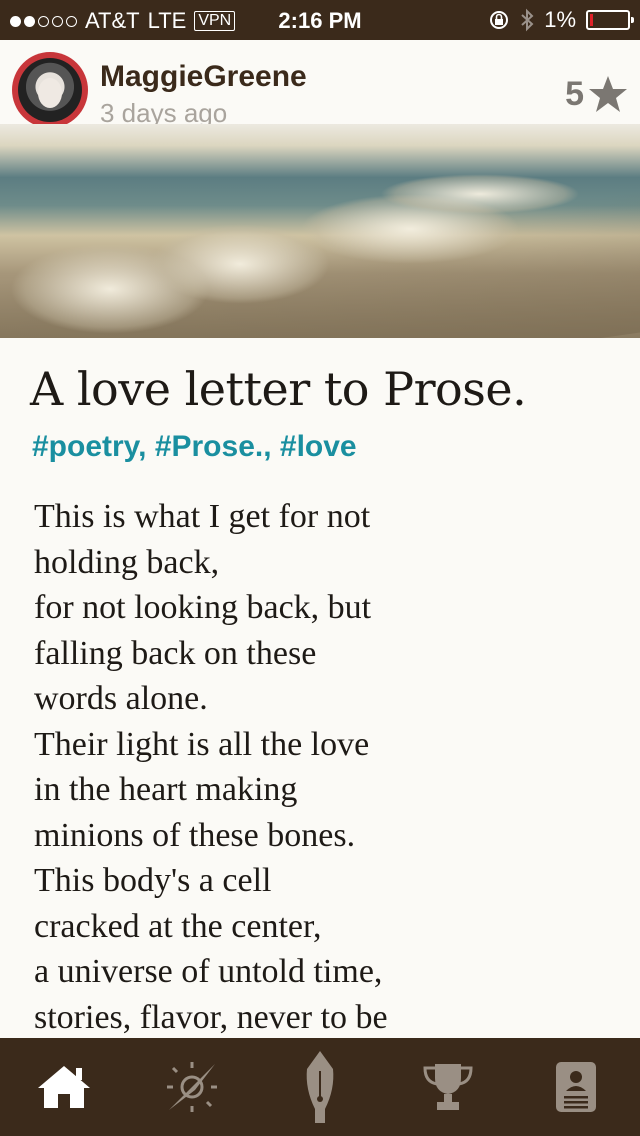 This screenshot has width=640, height=1136. I want to click on tab-profile, so click(576, 1087).